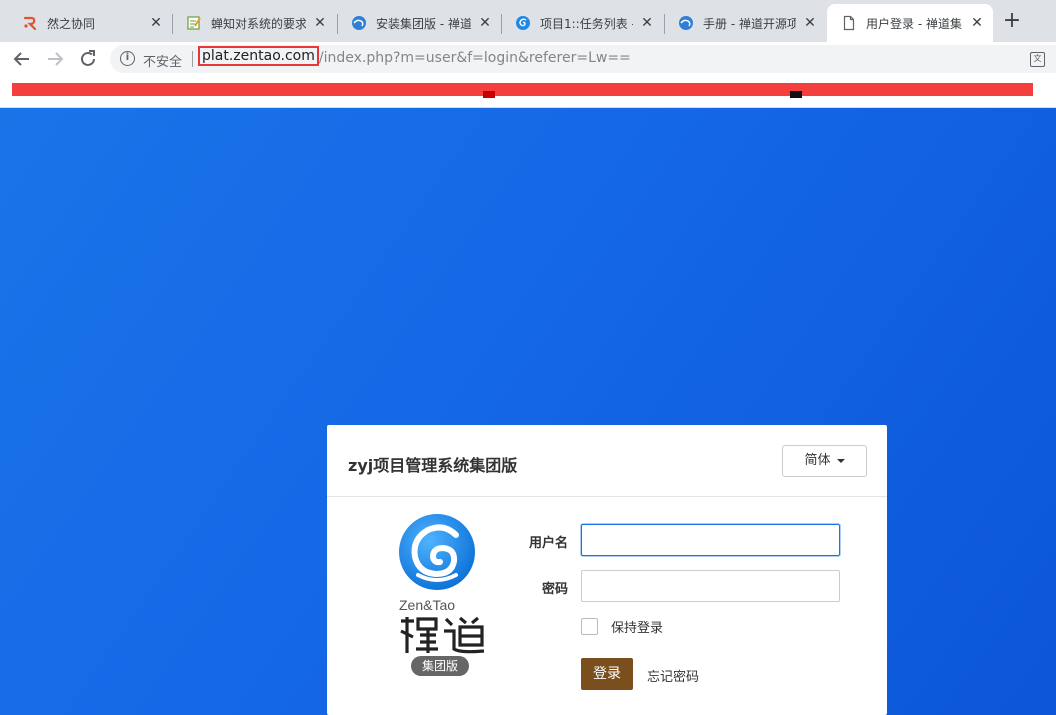 The height and width of the screenshot is (715, 1056). Describe the element at coordinates (437, 552) in the screenshot. I see `zentao-swirl-logo-icon` at that location.